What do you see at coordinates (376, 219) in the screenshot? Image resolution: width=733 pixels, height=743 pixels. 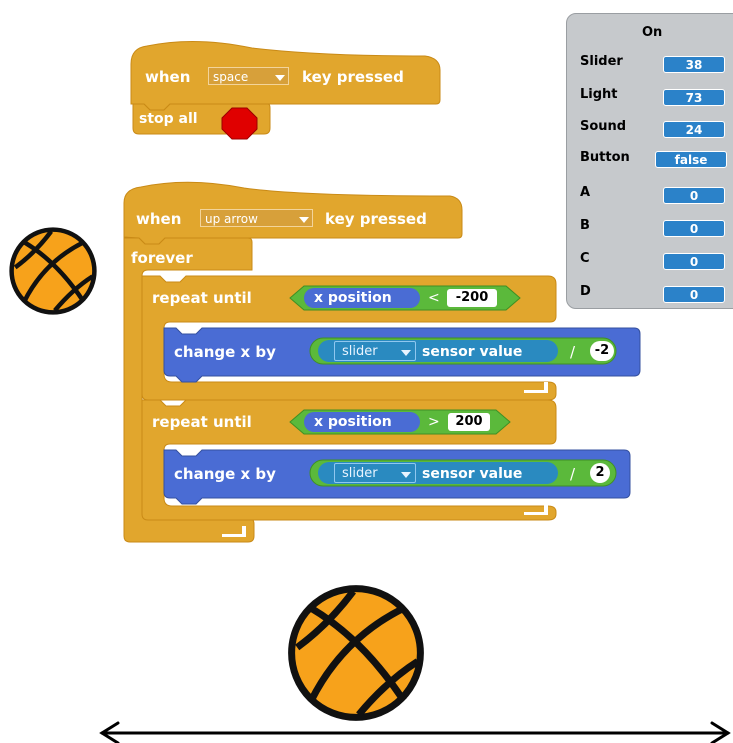 I see `hat-key-pressed-label-2: key pressed` at bounding box center [376, 219].